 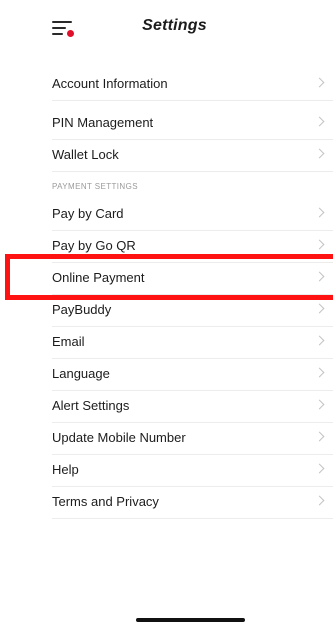 What do you see at coordinates (95, 186) in the screenshot?
I see `section-header-payment-settings: PAYMENT SETTINGS` at bounding box center [95, 186].